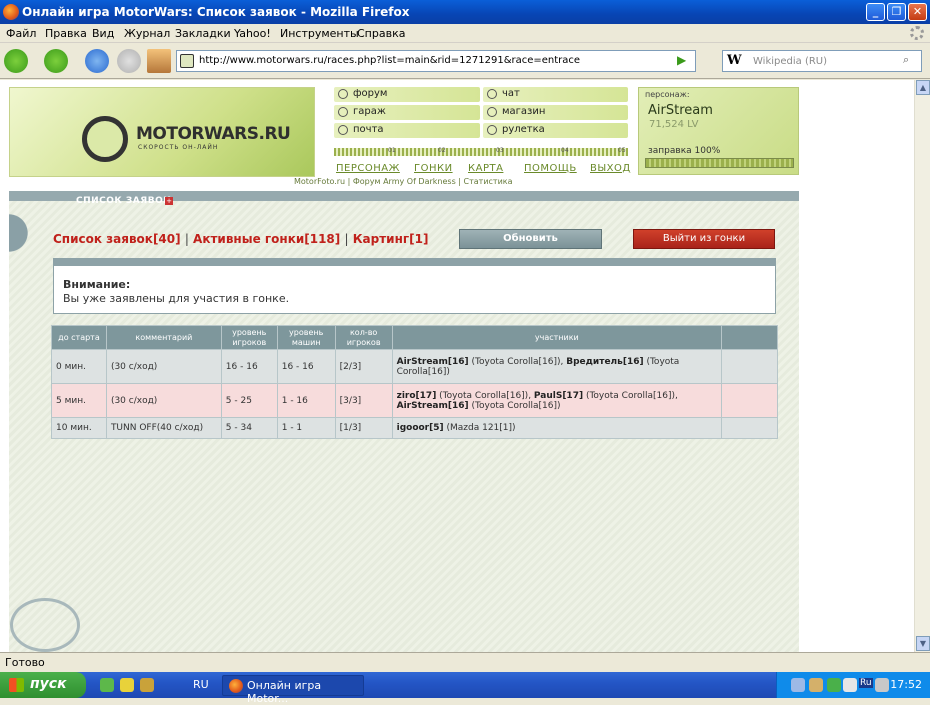 This screenshot has width=930, height=705. Describe the element at coordinates (25, 662) in the screenshot. I see `status-text: Готово` at that location.